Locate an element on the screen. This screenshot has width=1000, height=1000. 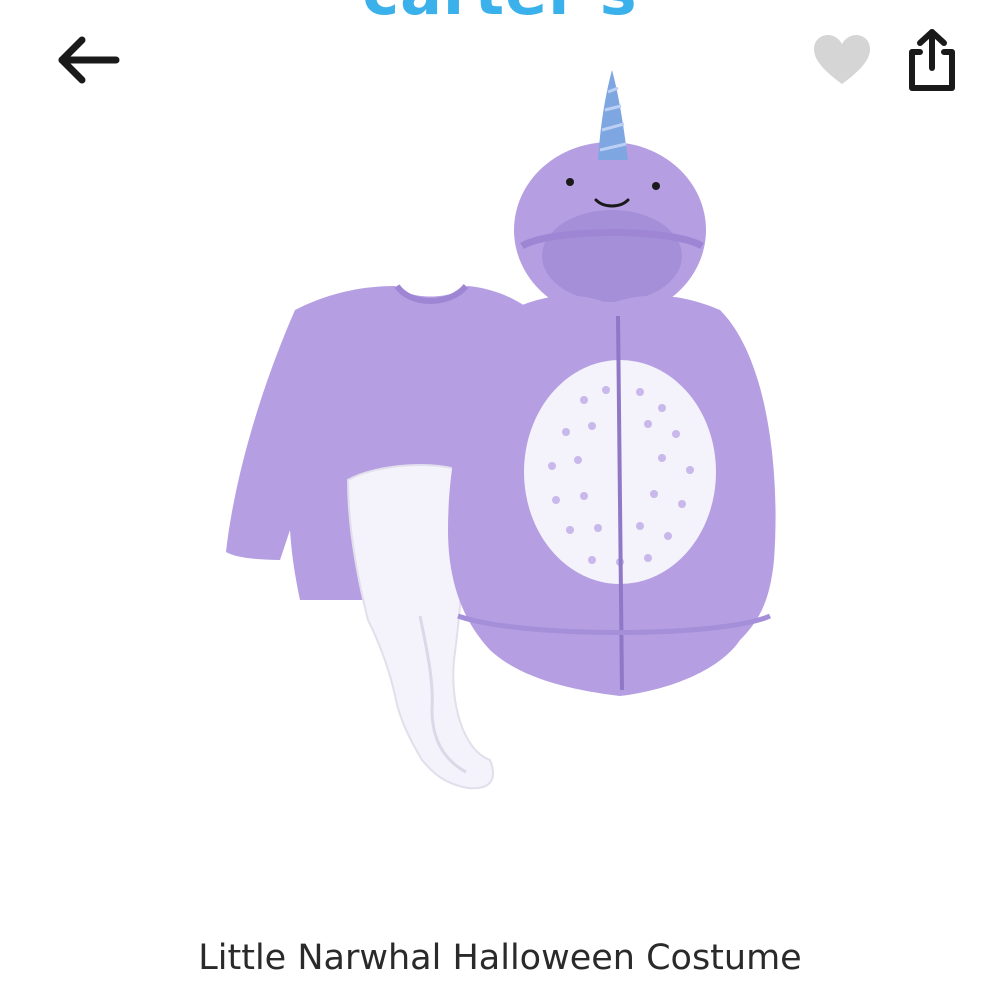
product-title: Little Narwhal Halloween Costume is located at coordinates (500, 958).